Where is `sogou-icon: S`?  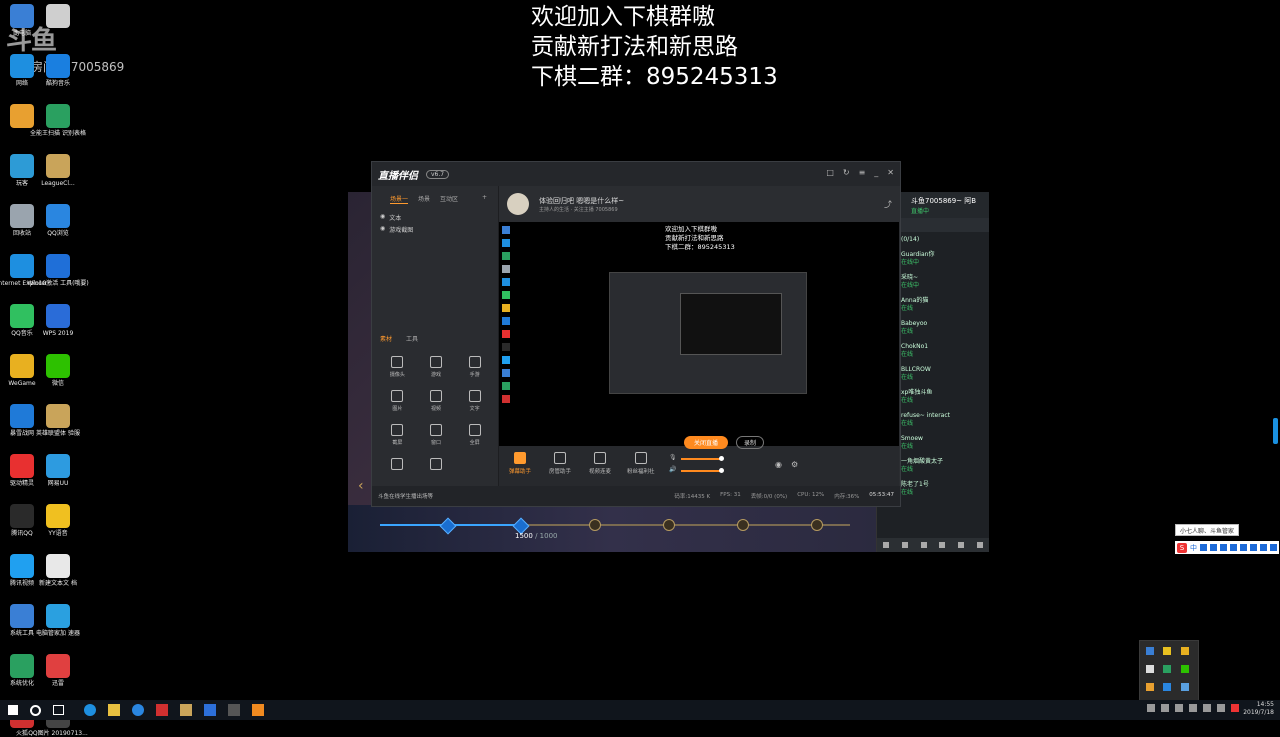 sogou-icon: S is located at coordinates (1182, 547).